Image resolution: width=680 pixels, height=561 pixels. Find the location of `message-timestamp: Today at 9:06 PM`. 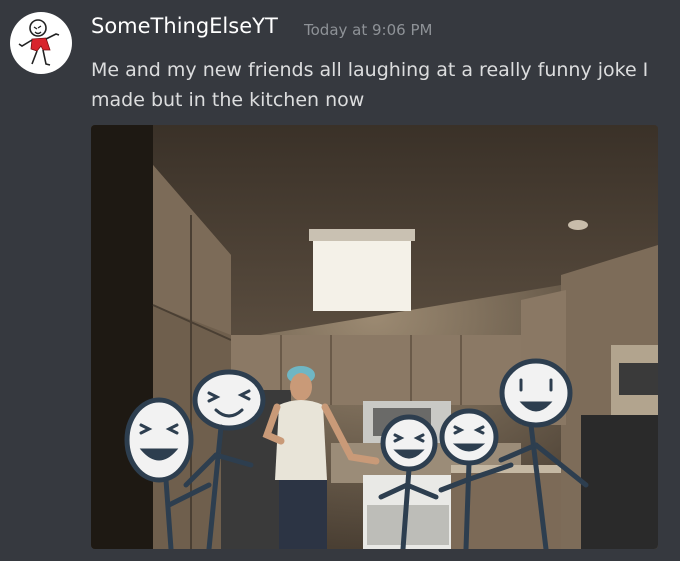

message-timestamp: Today at 9:06 PM is located at coordinates (368, 30).